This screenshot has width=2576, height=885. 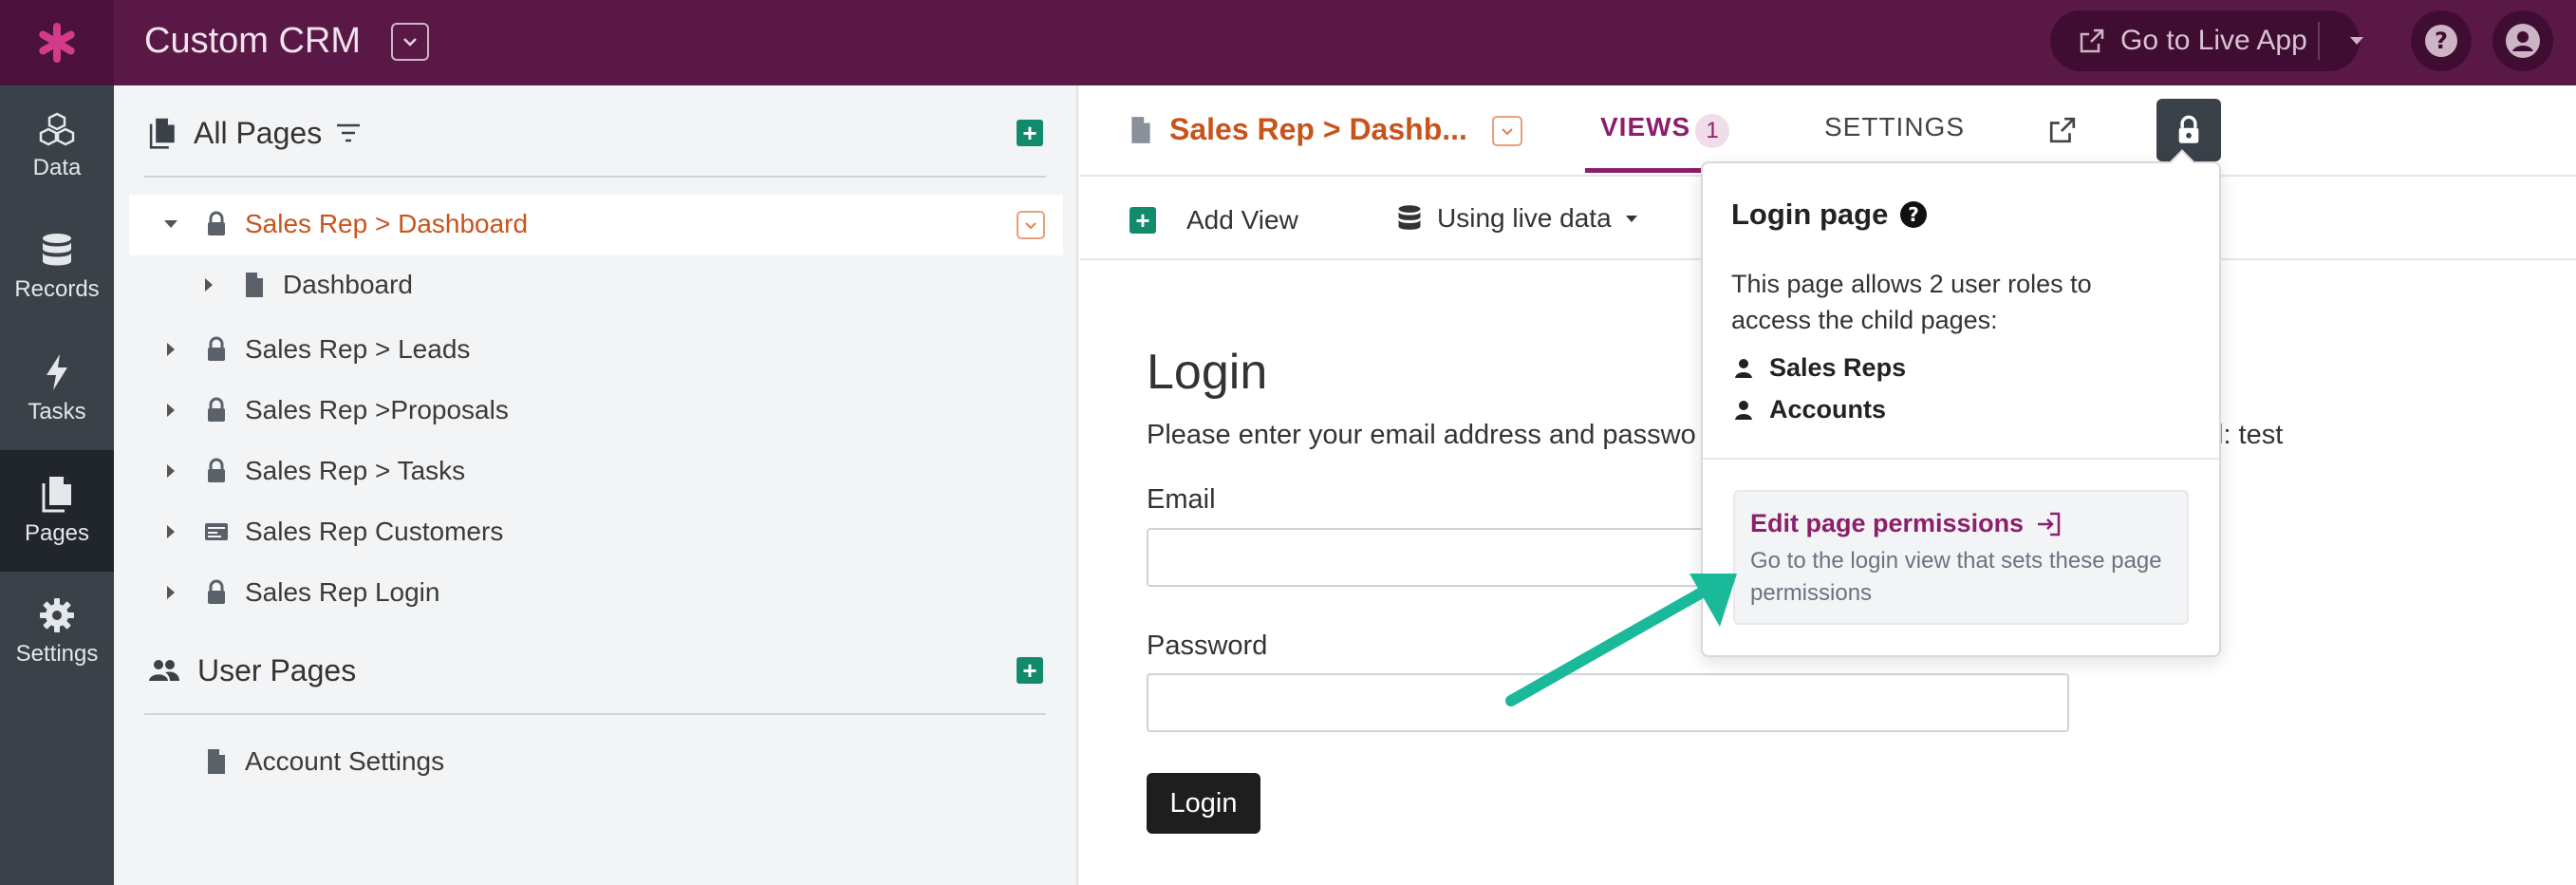 I want to click on popover-header: Login page ?, so click(x=1830, y=215).